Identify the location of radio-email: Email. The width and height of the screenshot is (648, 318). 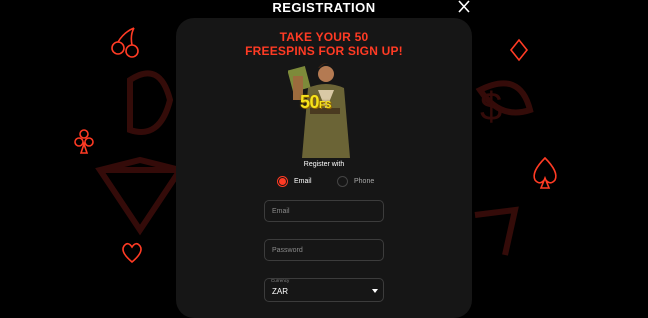
(294, 181).